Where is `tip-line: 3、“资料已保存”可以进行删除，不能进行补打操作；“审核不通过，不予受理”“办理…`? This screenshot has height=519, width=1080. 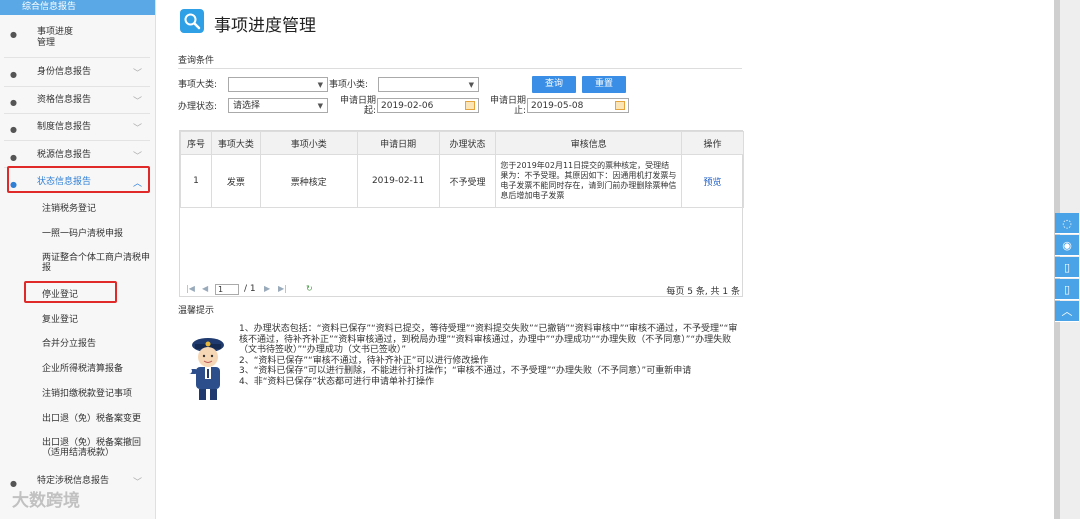
tip-line: 3、“资料已保存”可以进行删除，不能进行补打操作；“审核不通过，不予受理”“办理… is located at coordinates (465, 371).